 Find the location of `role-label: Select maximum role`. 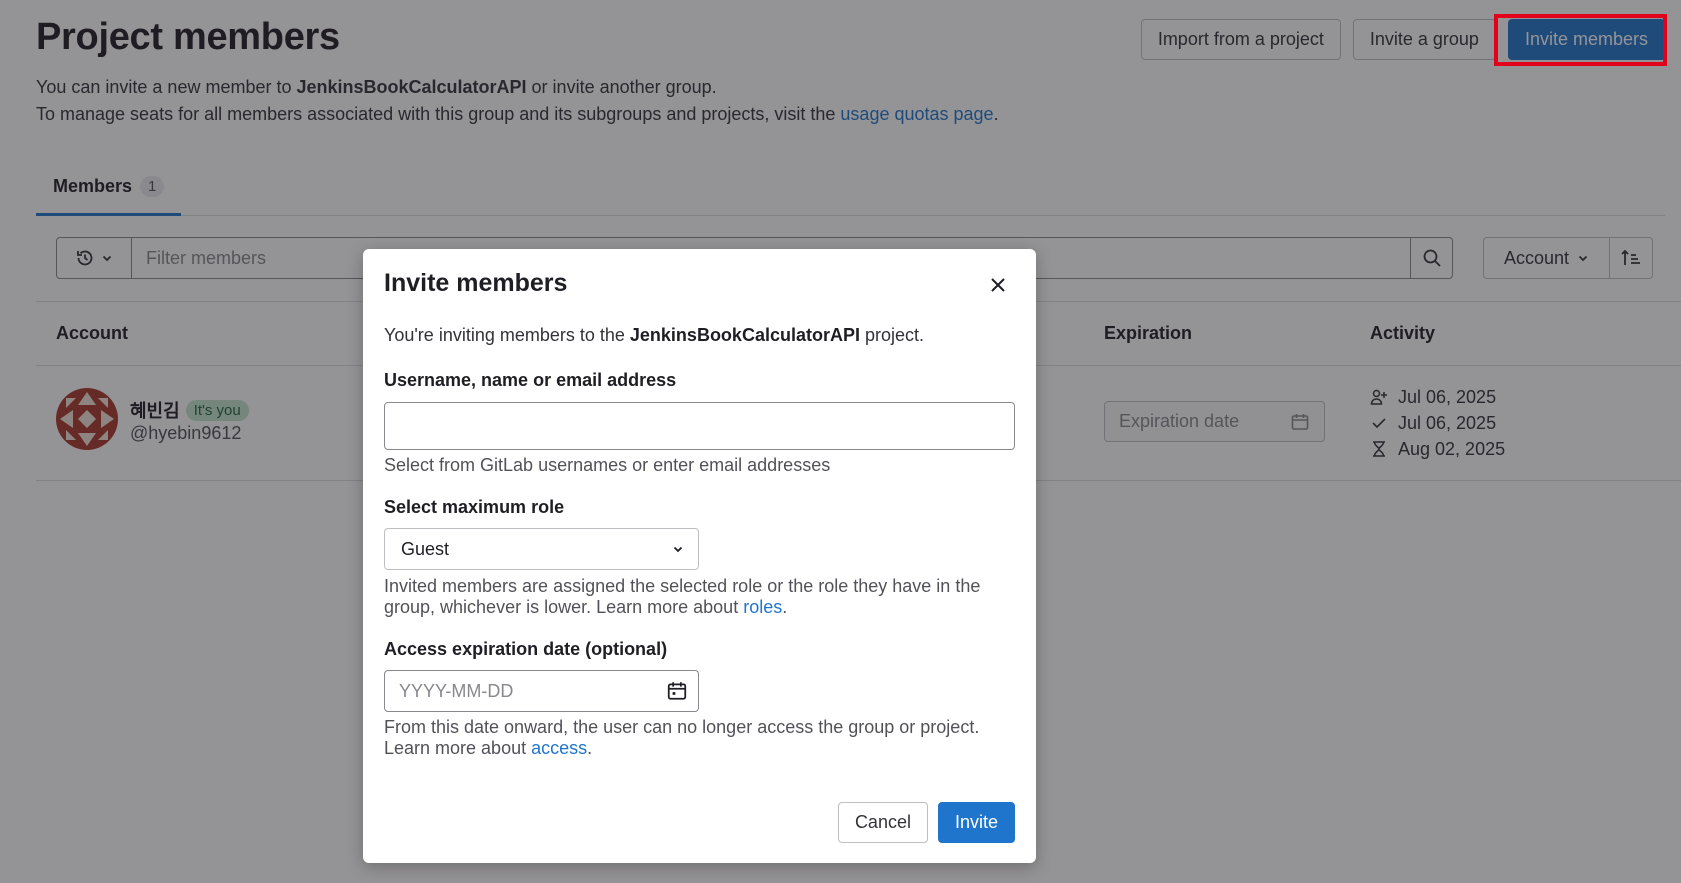

role-label: Select maximum role is located at coordinates (474, 507).